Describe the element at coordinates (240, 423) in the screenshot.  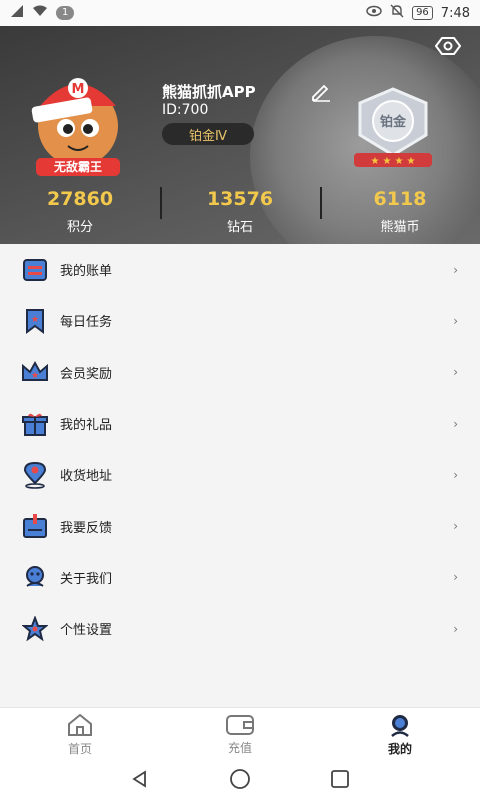
I see `menu-item-my-gifts: 我的礼品 ›` at that location.